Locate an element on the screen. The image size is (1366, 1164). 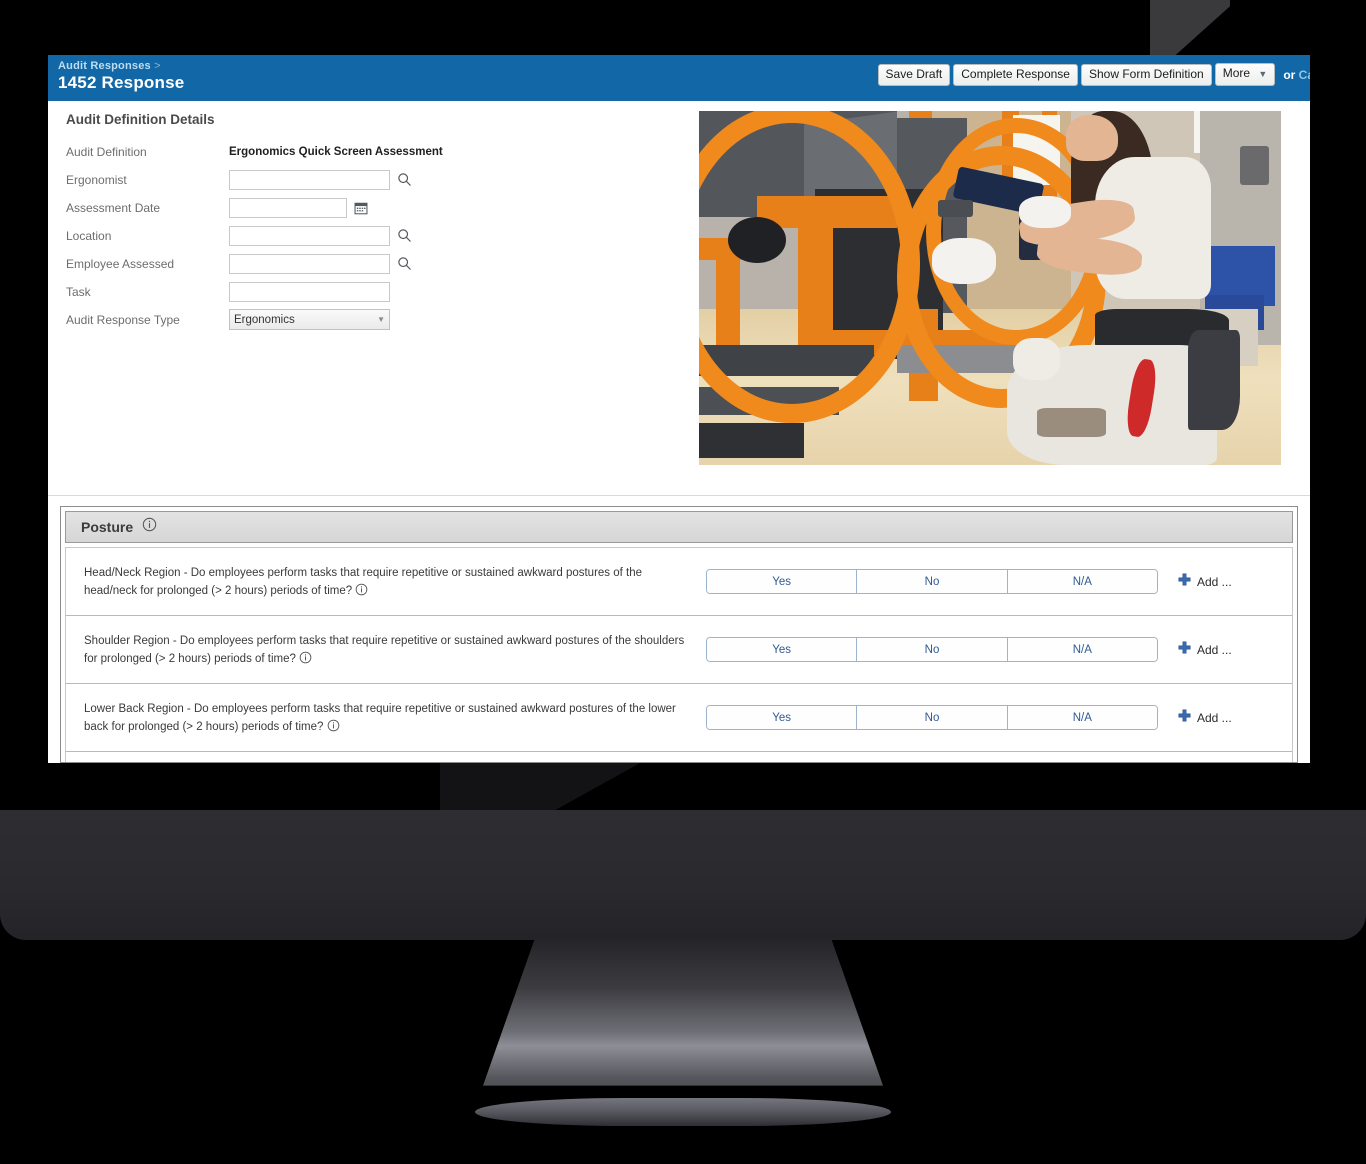
complete-response-button: Complete Response is located at coordinates (1015, 74).